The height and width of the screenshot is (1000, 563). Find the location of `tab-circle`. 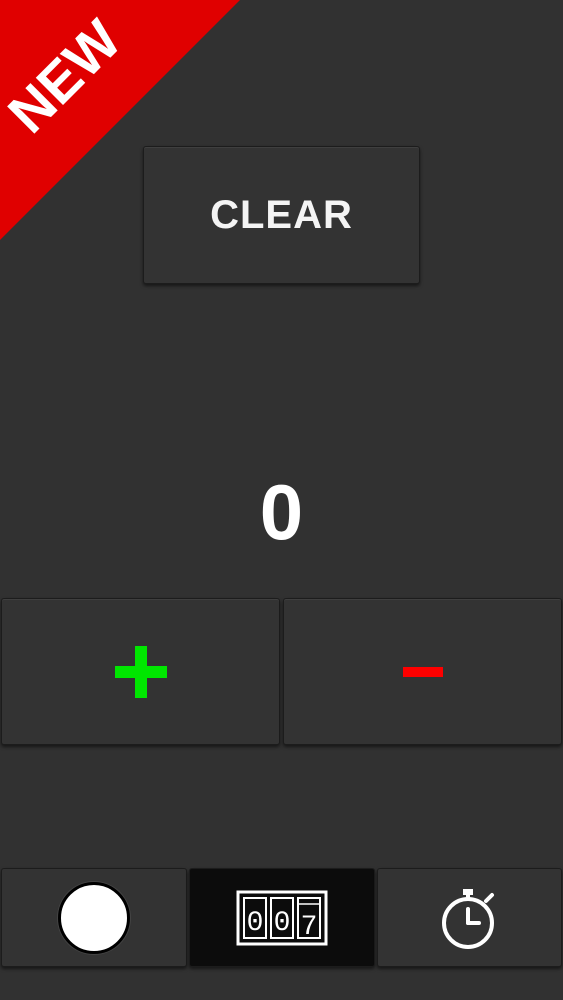

tab-circle is located at coordinates (94, 917).